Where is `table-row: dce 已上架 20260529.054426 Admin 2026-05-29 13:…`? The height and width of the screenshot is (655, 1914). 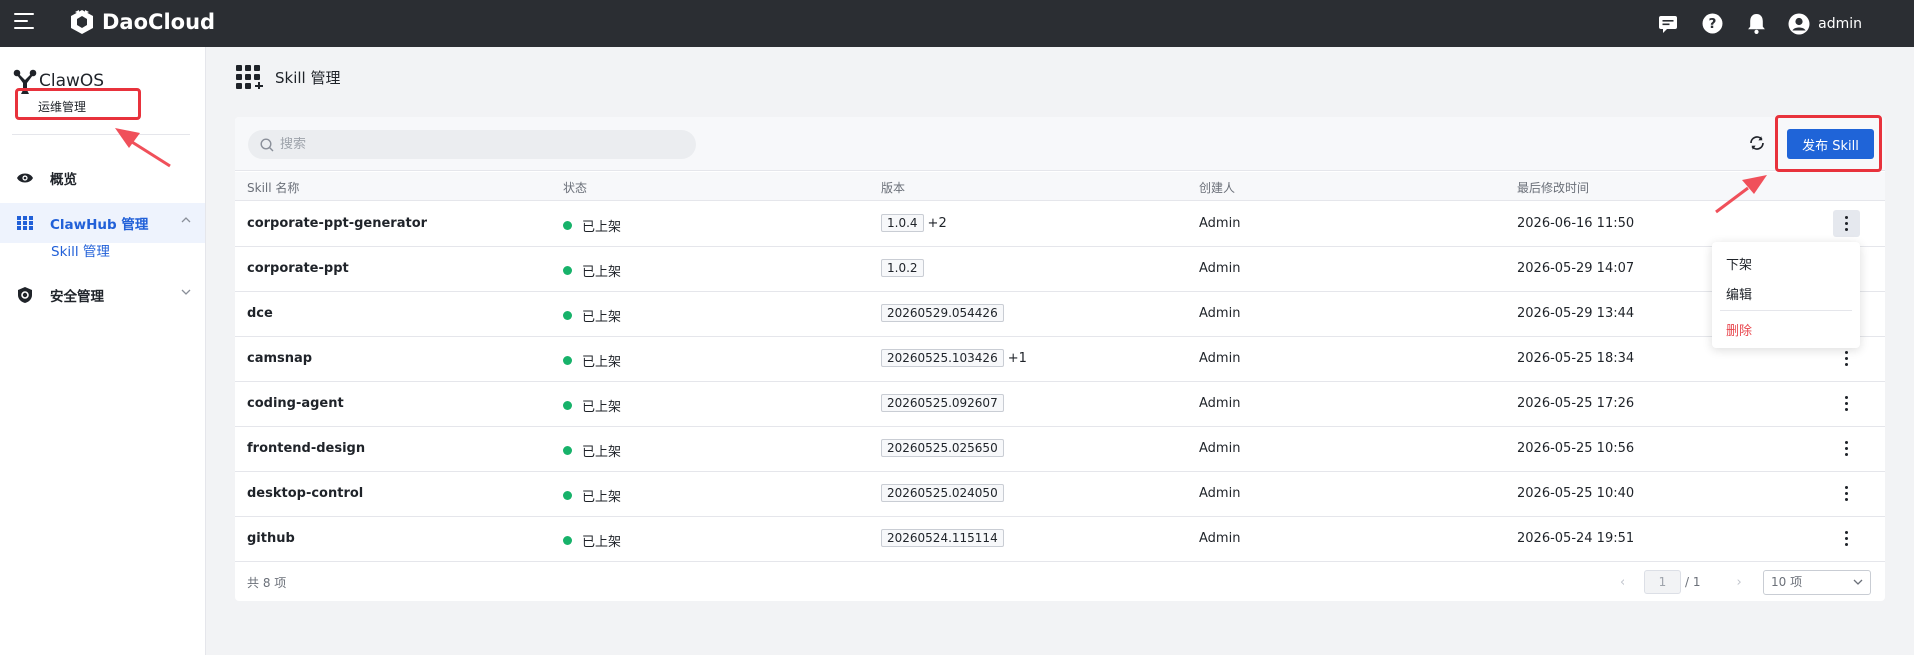 table-row: dce 已上架 20260529.054426 Admin 2026-05-29 13:… is located at coordinates (1060, 314).